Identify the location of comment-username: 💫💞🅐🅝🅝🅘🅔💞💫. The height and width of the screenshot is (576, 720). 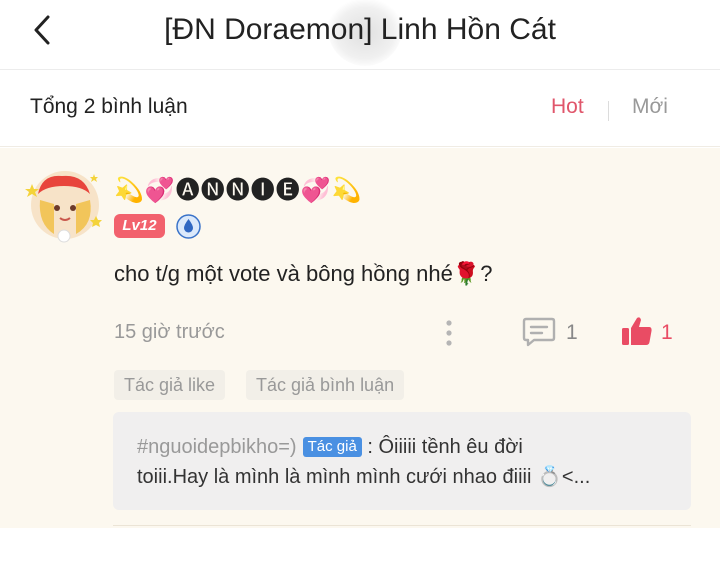
(238, 187).